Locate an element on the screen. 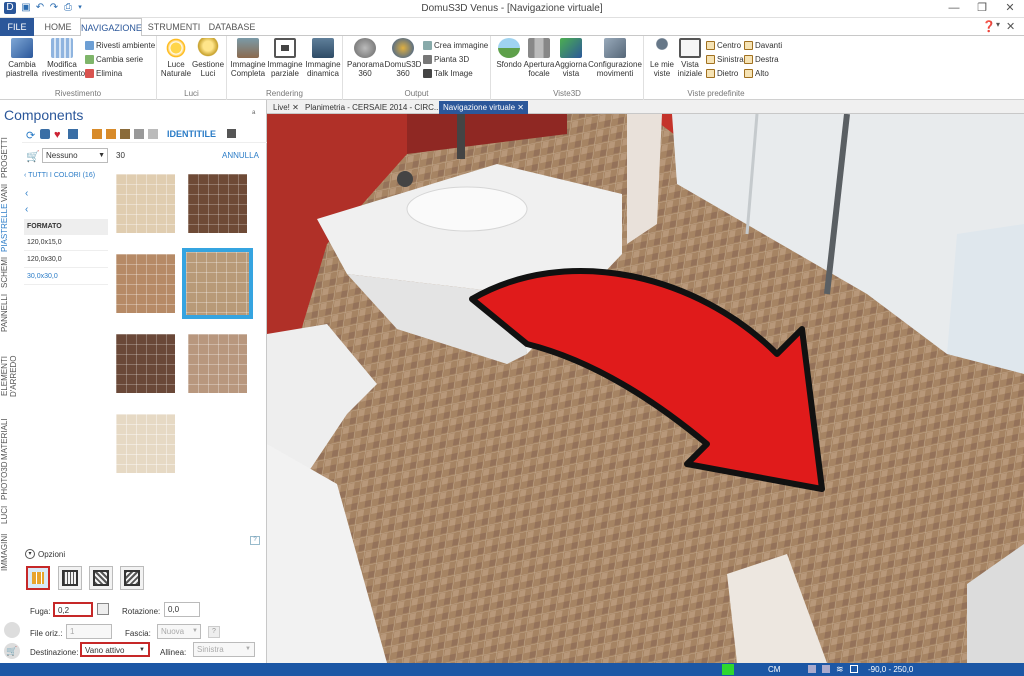 This screenshot has width=1024, height=676. tab-home: HOME is located at coordinates (58, 27).